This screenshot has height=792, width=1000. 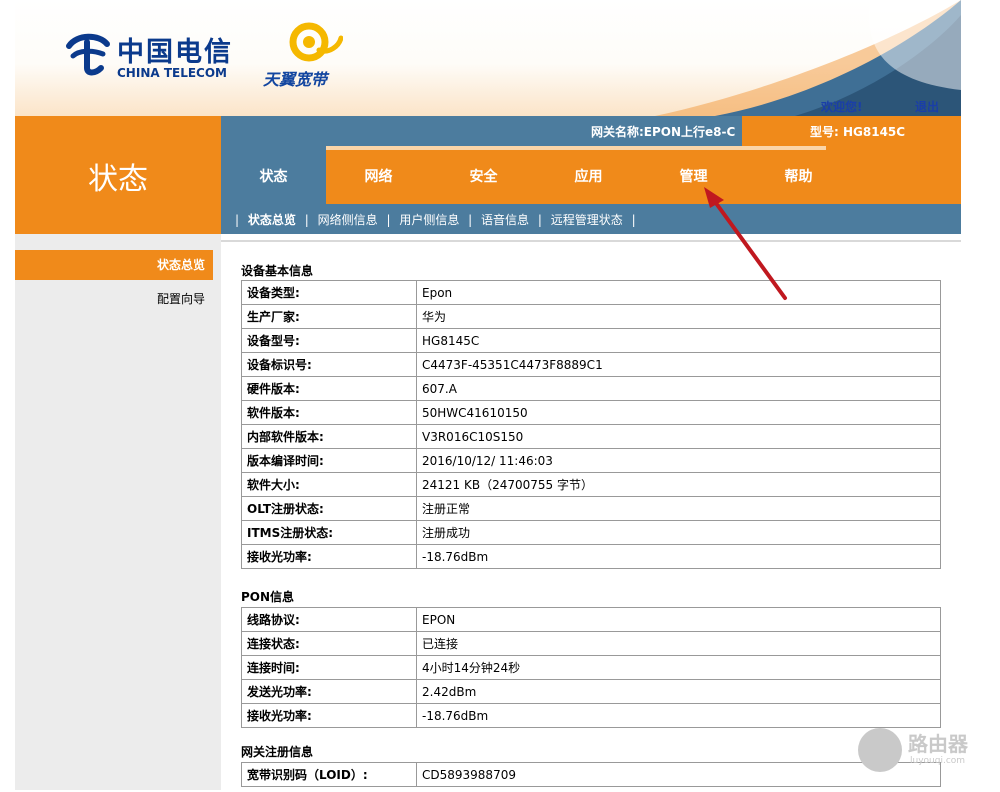 I want to click on row-value: 50HWC41610150, so click(x=678, y=412).